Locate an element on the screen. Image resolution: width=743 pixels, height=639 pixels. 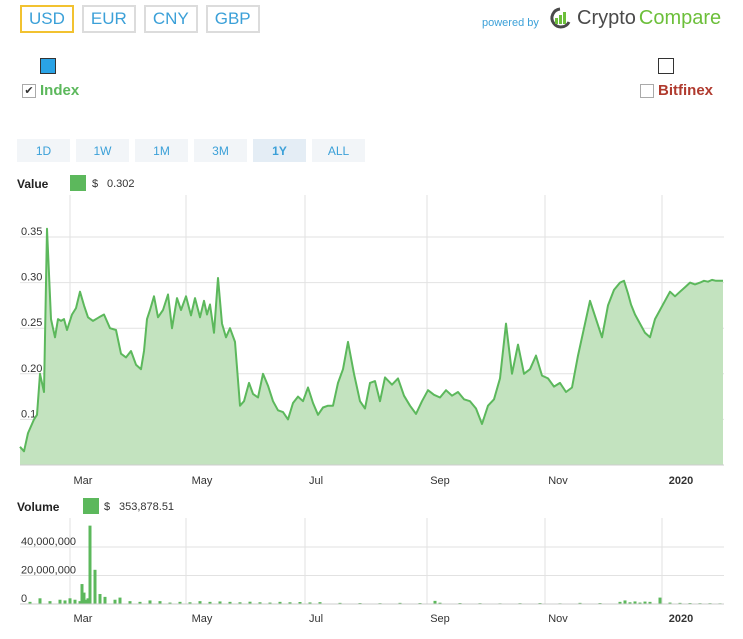
volume-xtick-label: Nov is located at coordinates (558, 619).